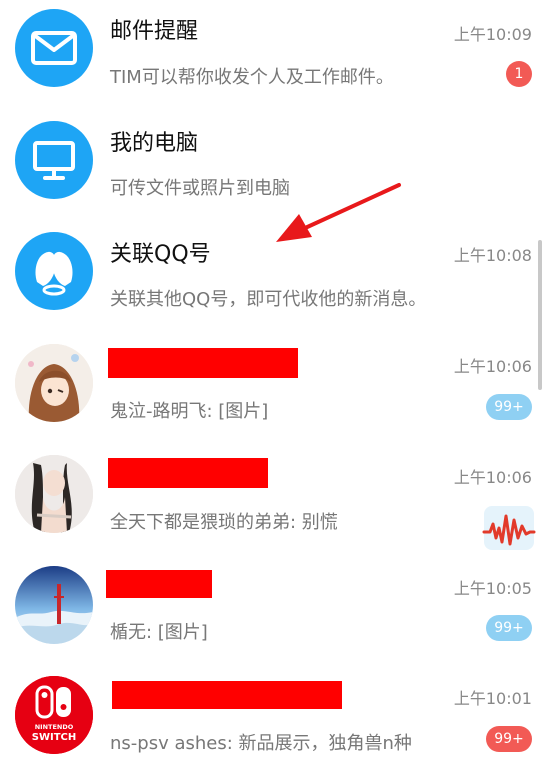  What do you see at coordinates (268, 299) in the screenshot?
I see `conversation-preview: 关联其他QQ号，即可代收他的新消息。` at bounding box center [268, 299].